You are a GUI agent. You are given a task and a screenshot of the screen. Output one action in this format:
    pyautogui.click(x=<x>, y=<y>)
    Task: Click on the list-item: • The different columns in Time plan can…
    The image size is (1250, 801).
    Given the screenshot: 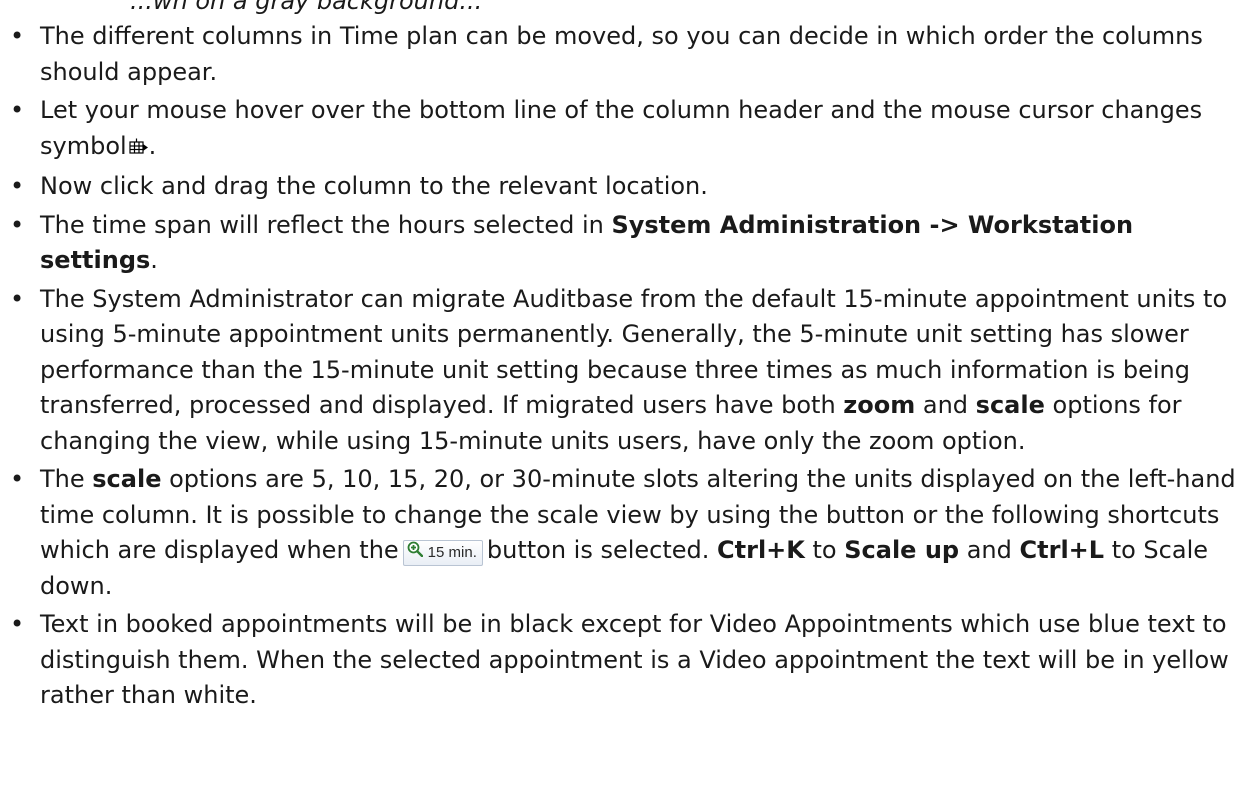 What is the action you would take?
    pyautogui.click(x=625, y=54)
    